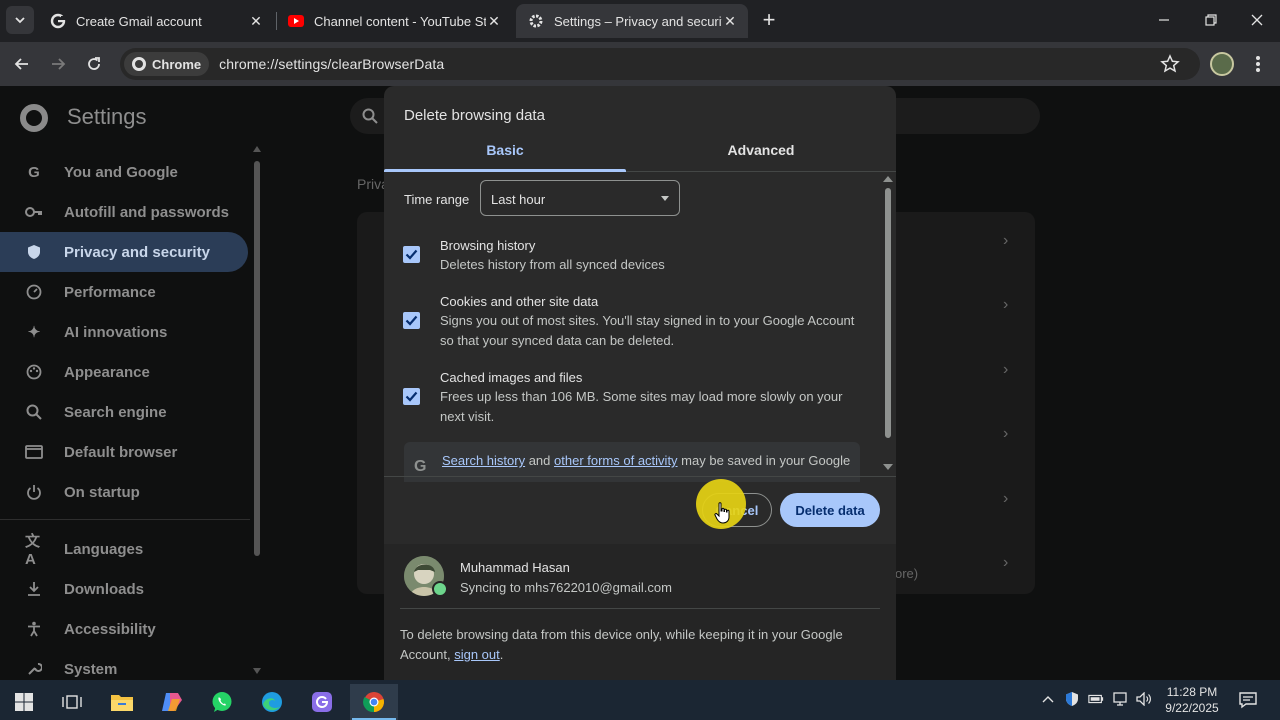 The image size is (1280, 720). What do you see at coordinates (907, 573) in the screenshot?
I see `card-row-text-partial: ore)` at bounding box center [907, 573].